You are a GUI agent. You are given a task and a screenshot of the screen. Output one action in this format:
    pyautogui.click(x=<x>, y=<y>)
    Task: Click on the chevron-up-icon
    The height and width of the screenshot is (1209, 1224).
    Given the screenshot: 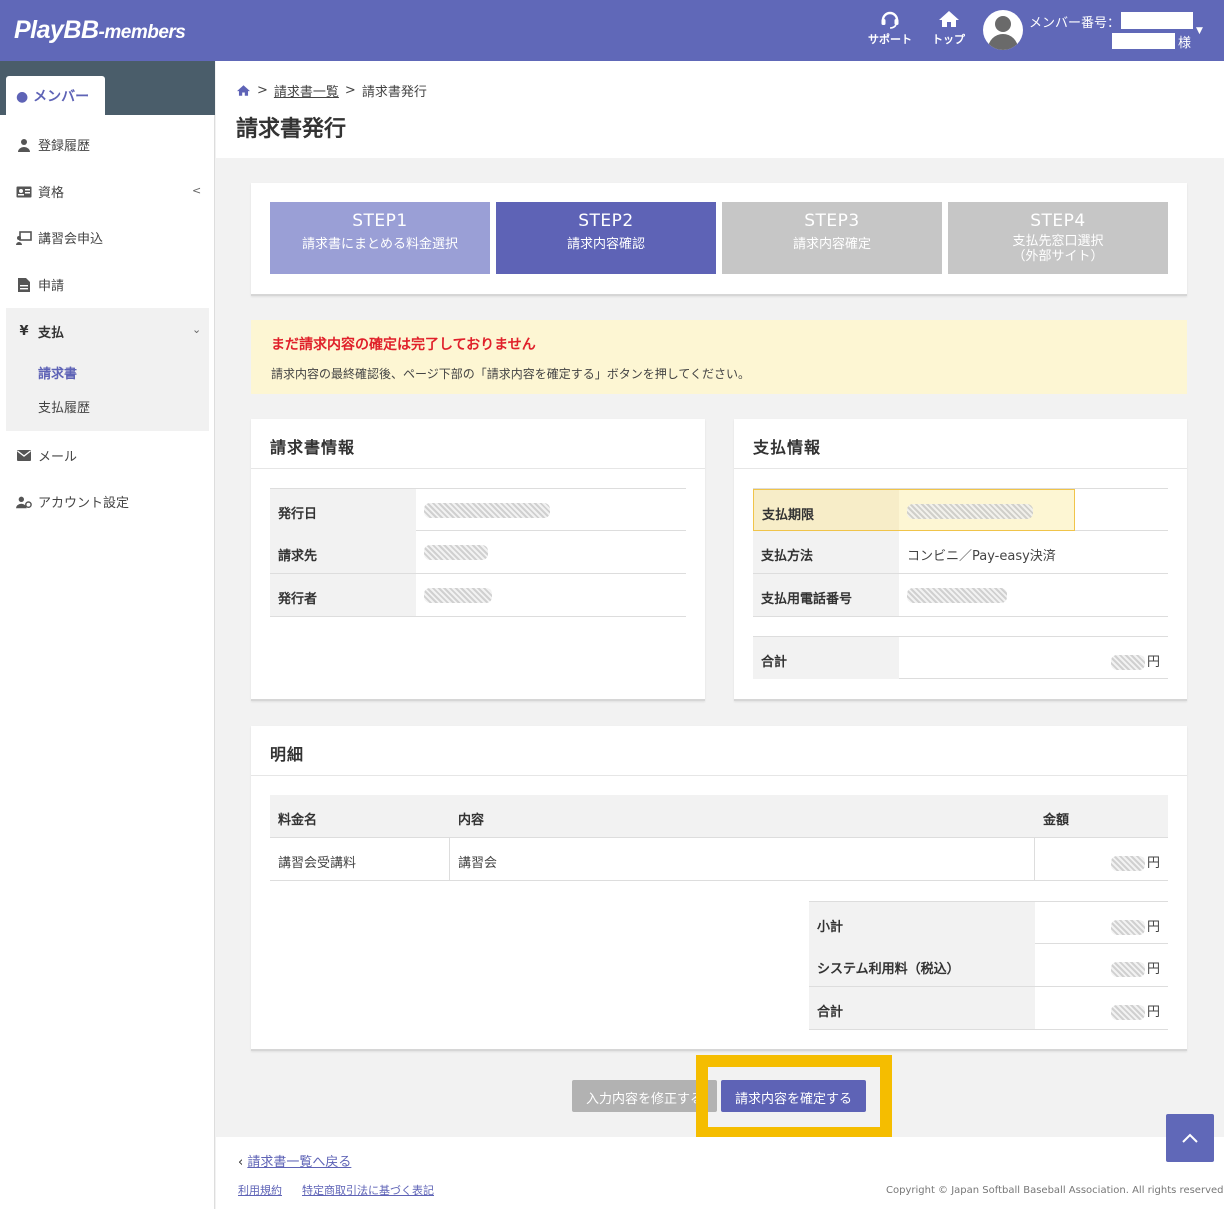 What is the action you would take?
    pyautogui.click(x=1190, y=1138)
    